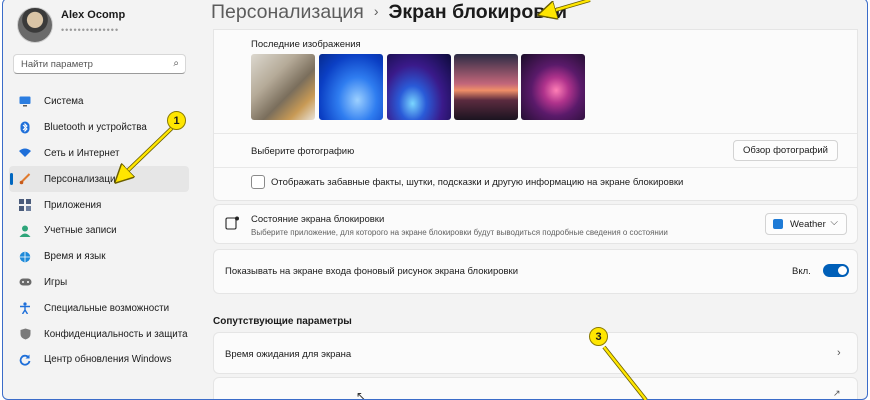  I want to click on weather-icon, so click(778, 224).